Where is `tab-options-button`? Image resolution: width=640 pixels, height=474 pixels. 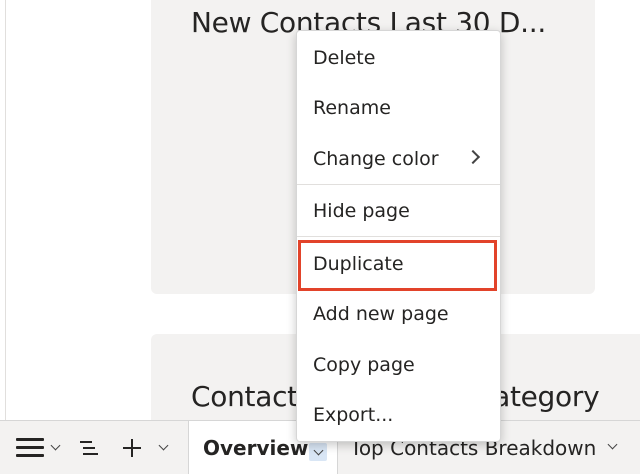
tab-options-button is located at coordinates (318, 452).